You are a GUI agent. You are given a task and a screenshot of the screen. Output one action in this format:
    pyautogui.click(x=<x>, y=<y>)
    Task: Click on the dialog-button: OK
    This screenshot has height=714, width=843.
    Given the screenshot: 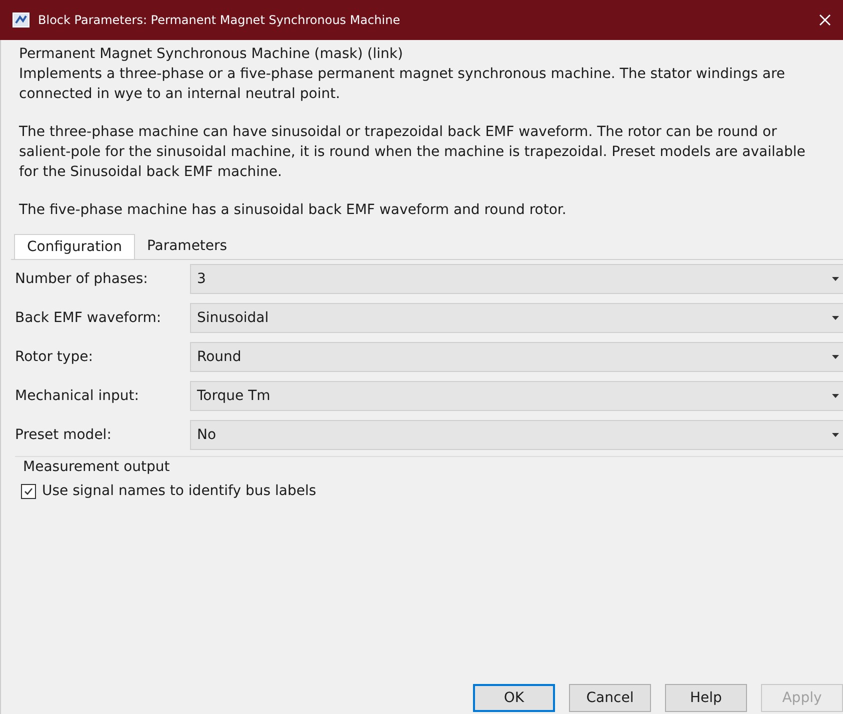 What is the action you would take?
    pyautogui.click(x=514, y=698)
    